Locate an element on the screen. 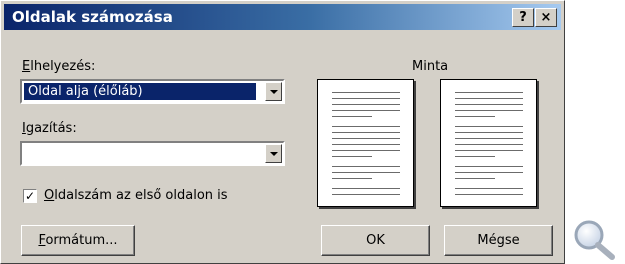  position-dropdown-value: Oldal alja (élőláb) is located at coordinates (140, 91).